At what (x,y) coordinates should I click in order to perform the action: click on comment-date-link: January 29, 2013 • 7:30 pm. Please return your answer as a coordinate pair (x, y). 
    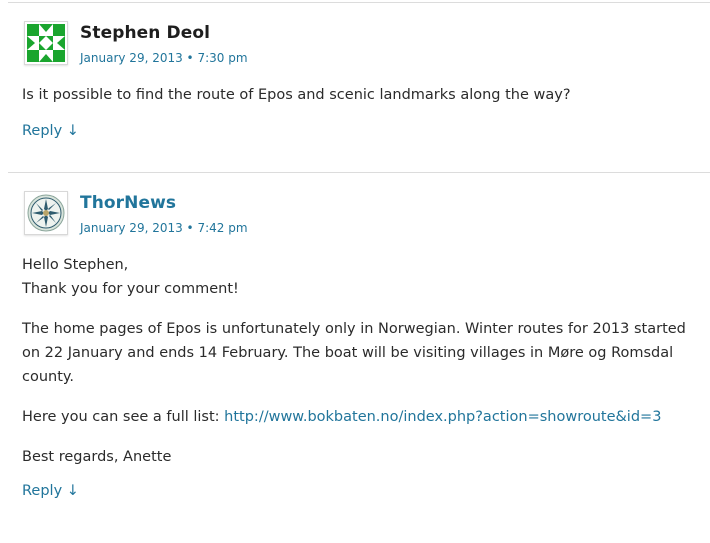
    Looking at the image, I should click on (164, 58).